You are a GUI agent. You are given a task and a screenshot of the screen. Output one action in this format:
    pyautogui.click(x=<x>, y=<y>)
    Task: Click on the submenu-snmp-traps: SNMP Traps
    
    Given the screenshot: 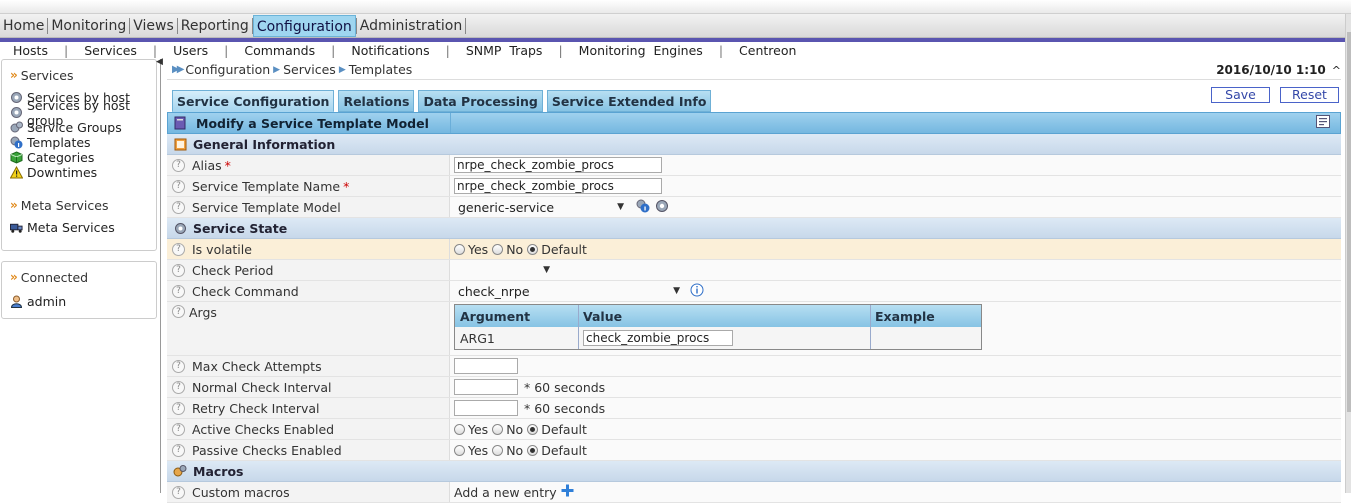 What is the action you would take?
    pyautogui.click(x=504, y=50)
    